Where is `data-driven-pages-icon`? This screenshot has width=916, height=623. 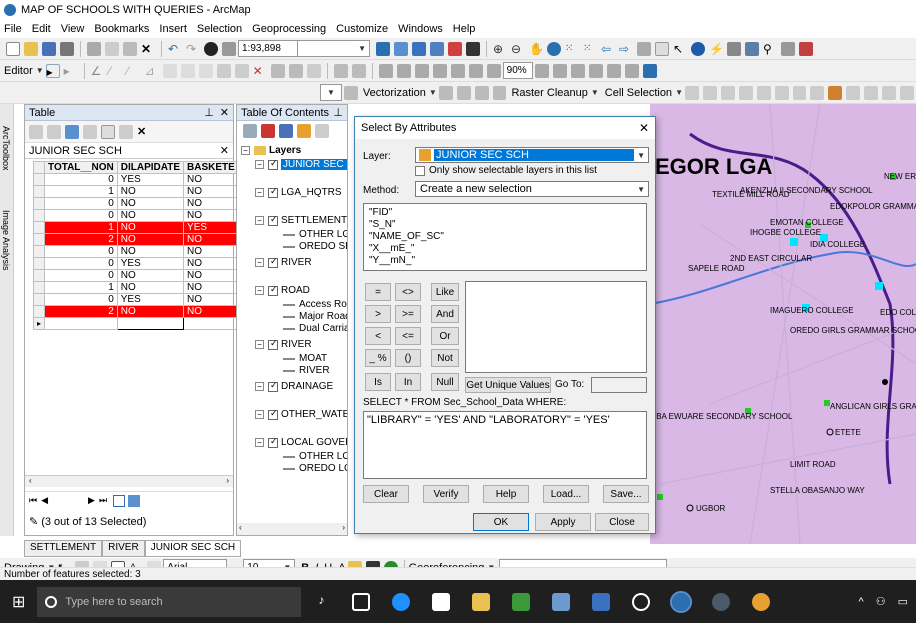
data-driven-pages-icon is located at coordinates (631, 70).